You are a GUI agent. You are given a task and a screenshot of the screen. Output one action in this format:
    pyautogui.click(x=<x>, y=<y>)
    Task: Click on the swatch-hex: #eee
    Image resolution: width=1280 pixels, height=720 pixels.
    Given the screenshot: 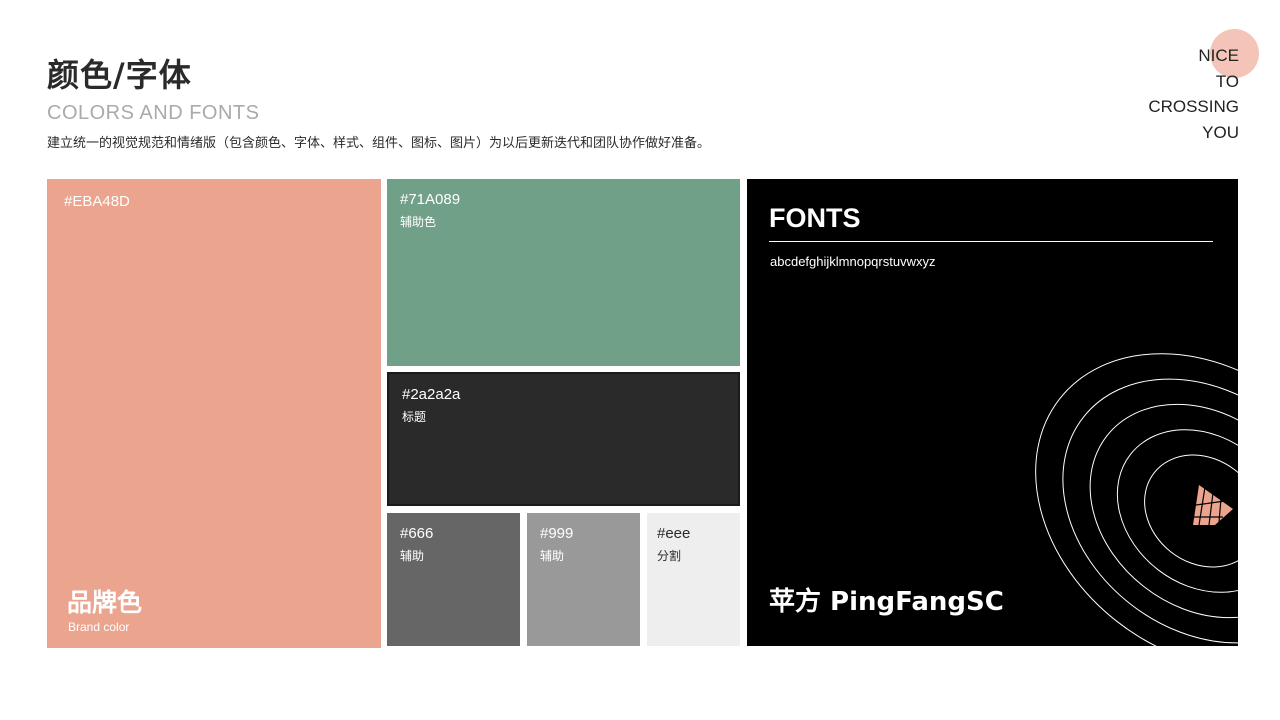 What is the action you would take?
    pyautogui.click(x=674, y=533)
    